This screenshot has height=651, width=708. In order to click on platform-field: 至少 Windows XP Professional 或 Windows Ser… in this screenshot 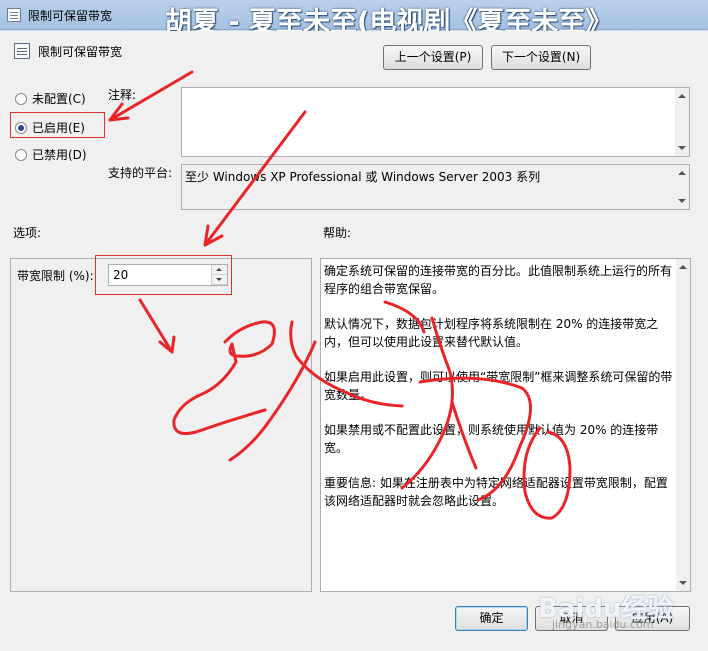, I will do `click(435, 187)`.